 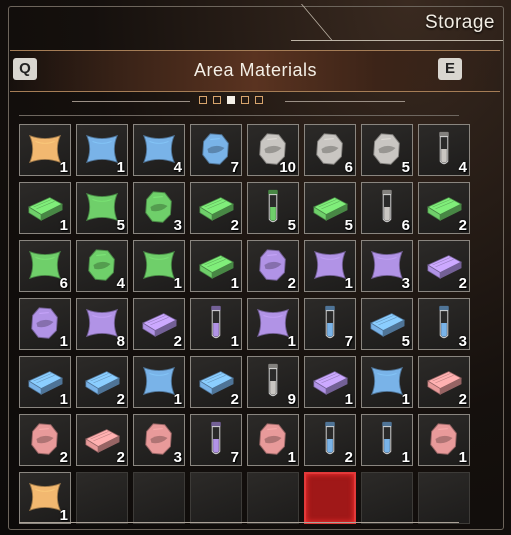 I want to click on grid-bottom-divider, so click(x=239, y=522).